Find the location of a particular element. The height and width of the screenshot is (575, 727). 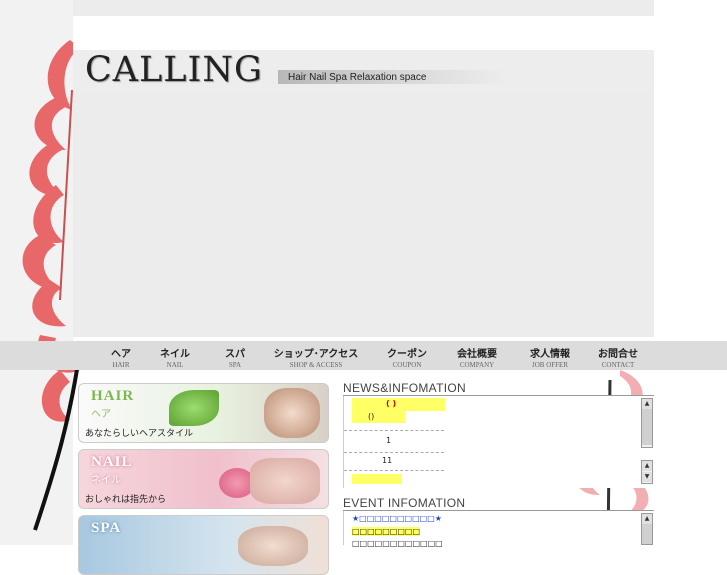

event-heading: EVENT INFOMATION is located at coordinates (498, 503).